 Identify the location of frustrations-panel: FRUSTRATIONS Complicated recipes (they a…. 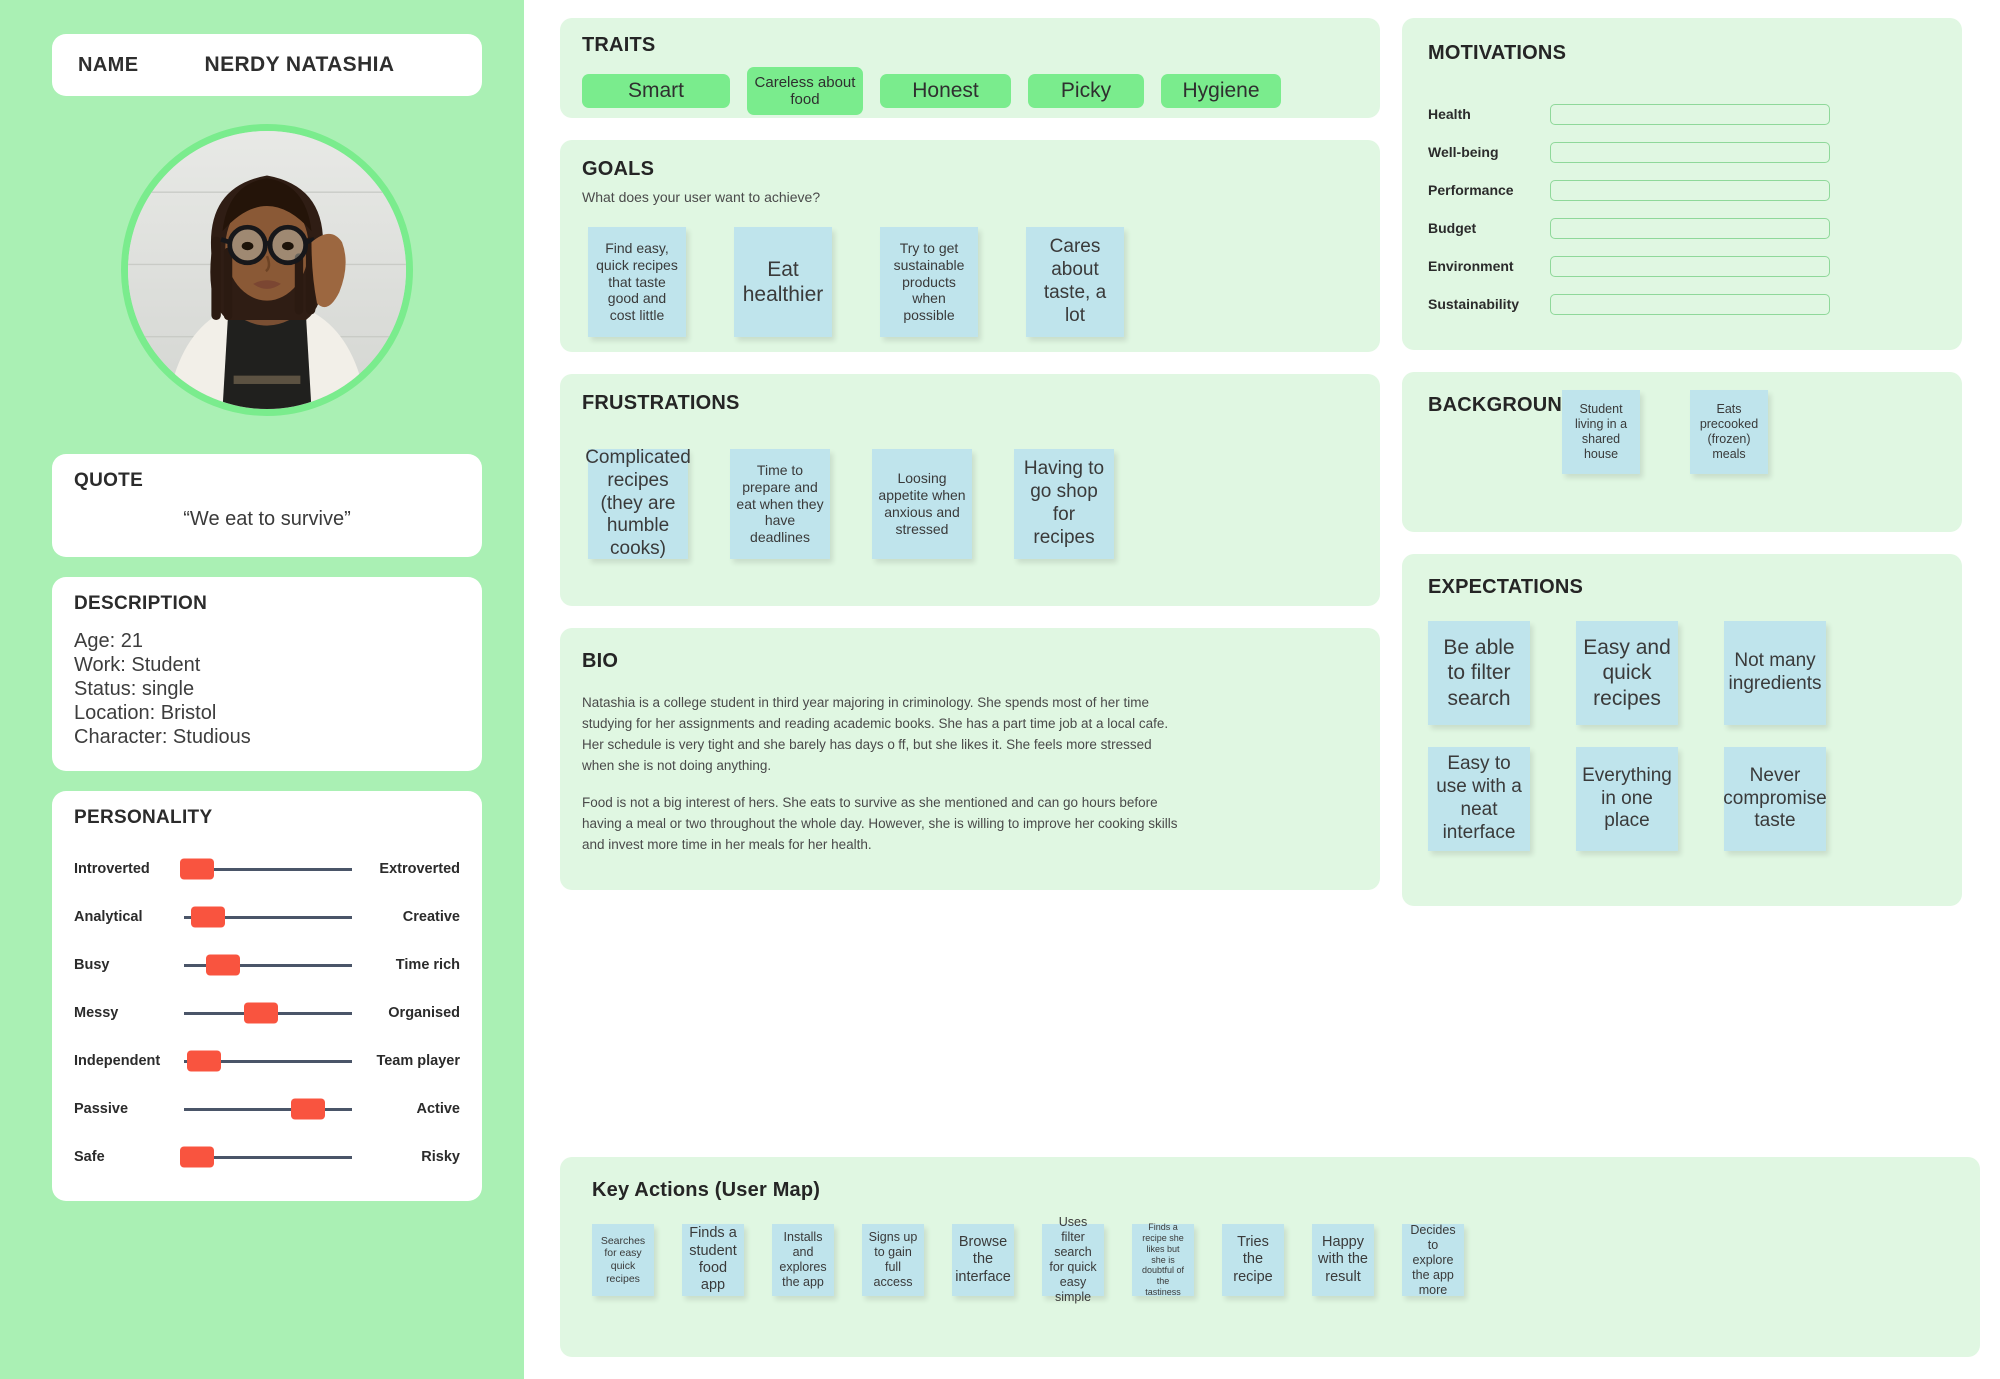
(970, 490).